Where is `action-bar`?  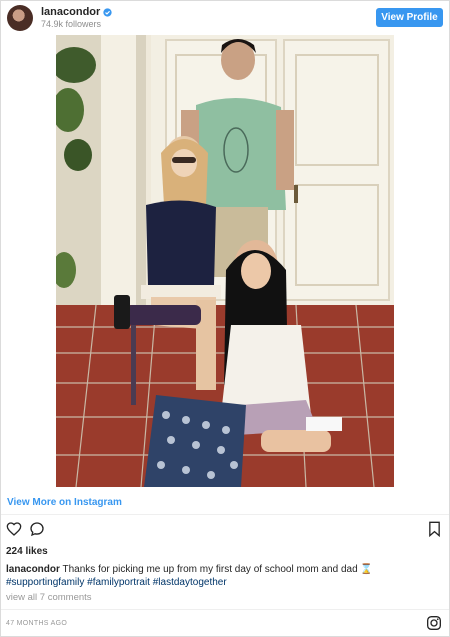
action-bar is located at coordinates (225, 530).